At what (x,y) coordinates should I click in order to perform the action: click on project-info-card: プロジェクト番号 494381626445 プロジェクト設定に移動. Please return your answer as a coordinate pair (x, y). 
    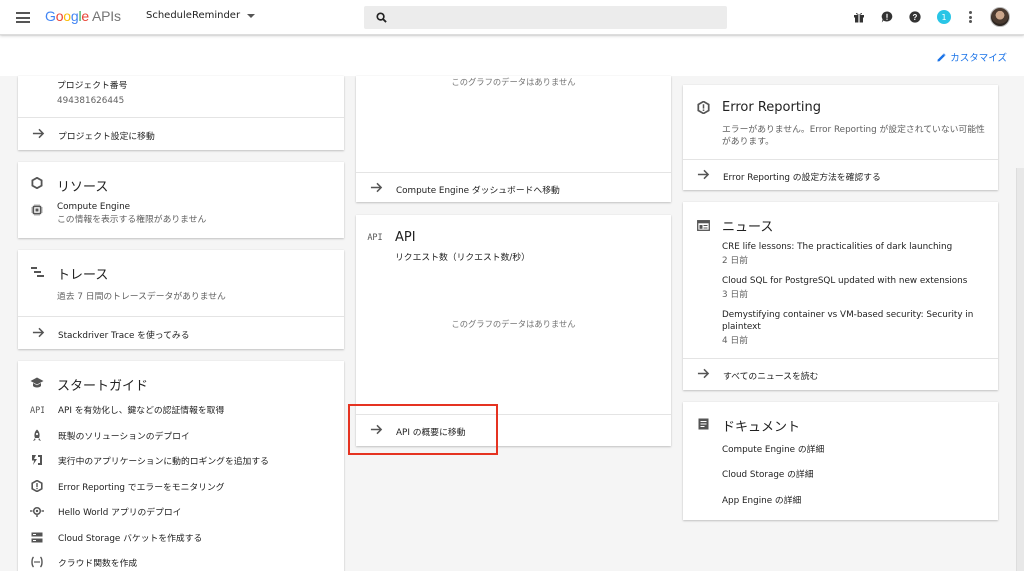
    Looking at the image, I should click on (181, 113).